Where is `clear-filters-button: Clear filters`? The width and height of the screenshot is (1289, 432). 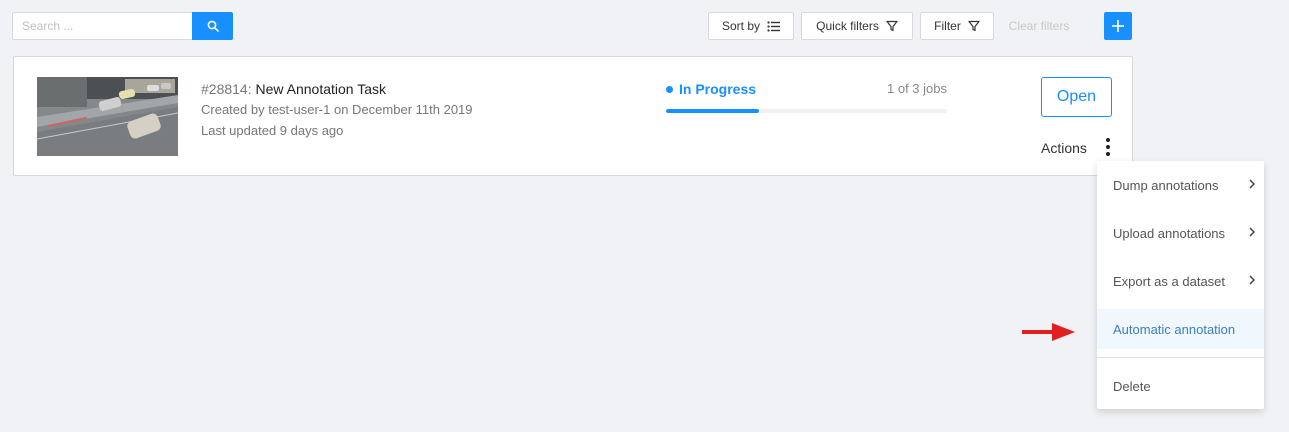 clear-filters-button: Clear filters is located at coordinates (1039, 26).